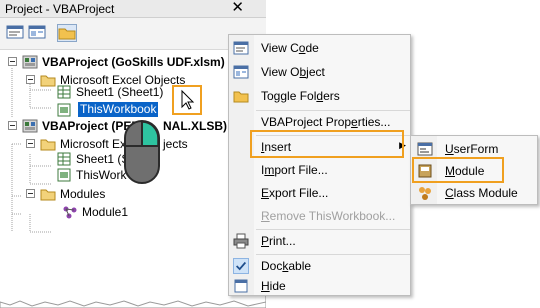 The height and width of the screenshot is (308, 540). I want to click on checkmark-icon, so click(241, 266).